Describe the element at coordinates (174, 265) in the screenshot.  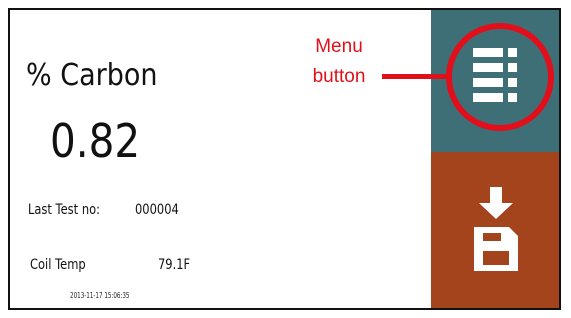
I see `coil-temp-value: 79.1F` at that location.